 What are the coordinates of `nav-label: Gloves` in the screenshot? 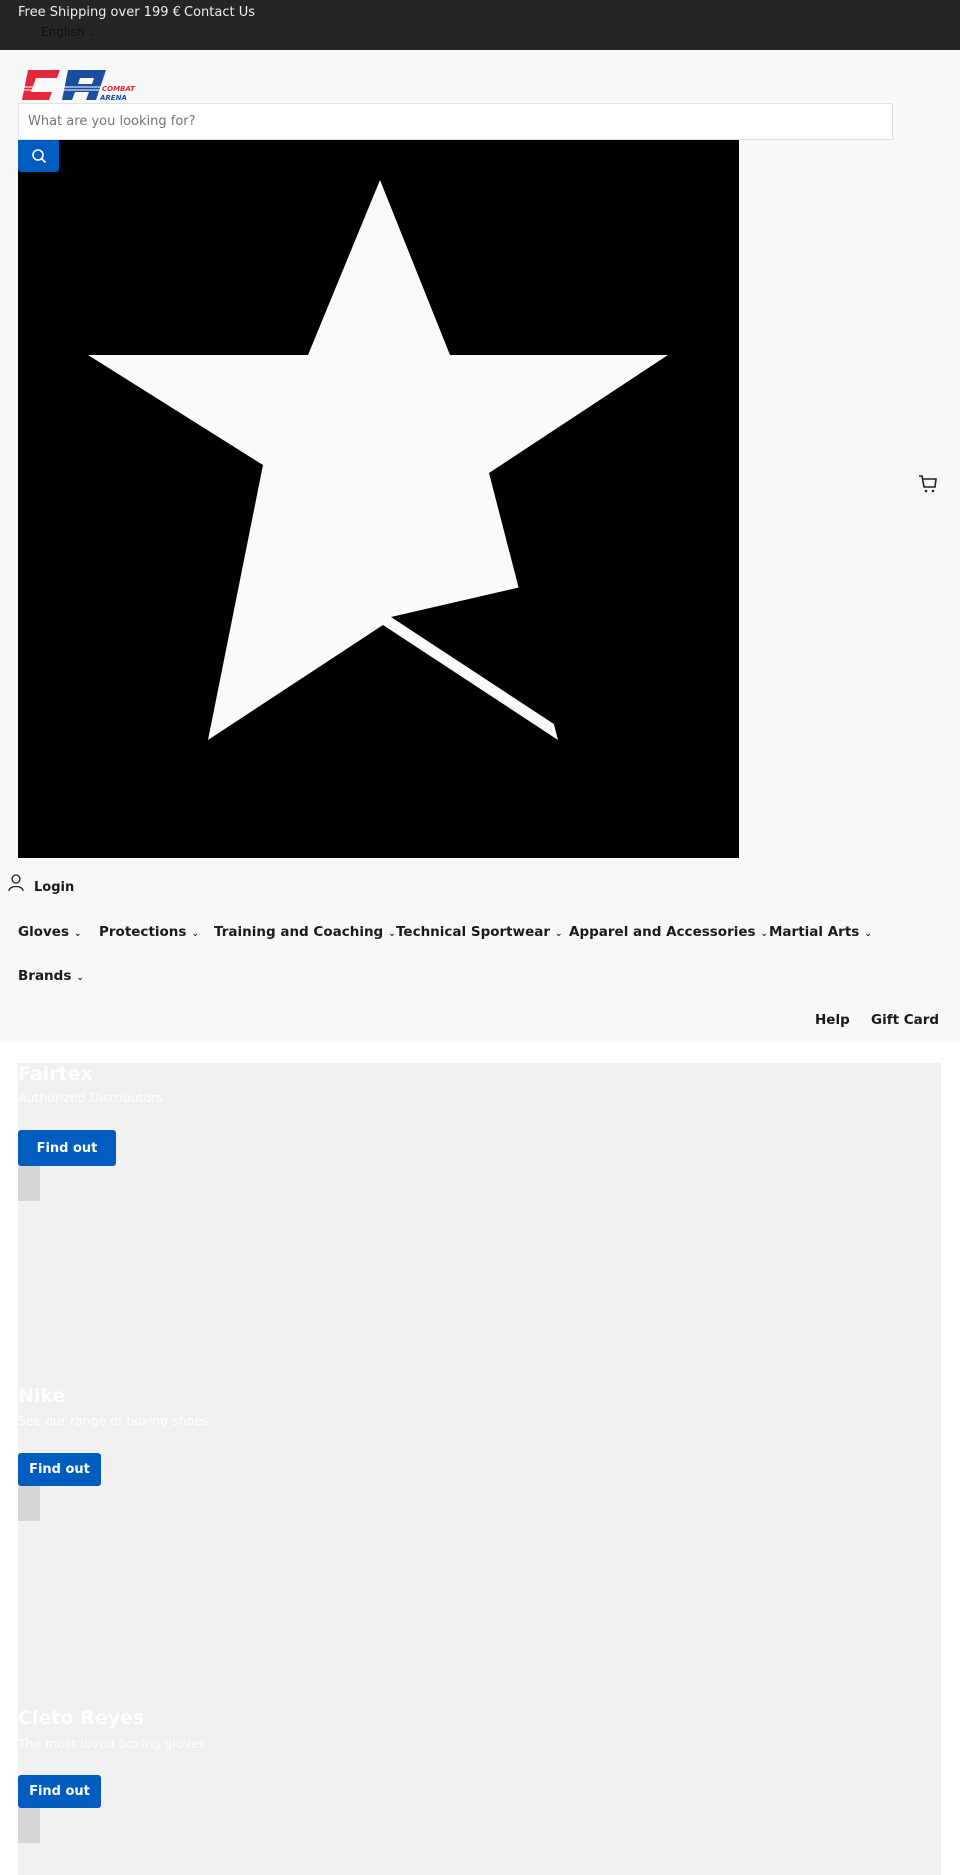 It's located at (43, 932).